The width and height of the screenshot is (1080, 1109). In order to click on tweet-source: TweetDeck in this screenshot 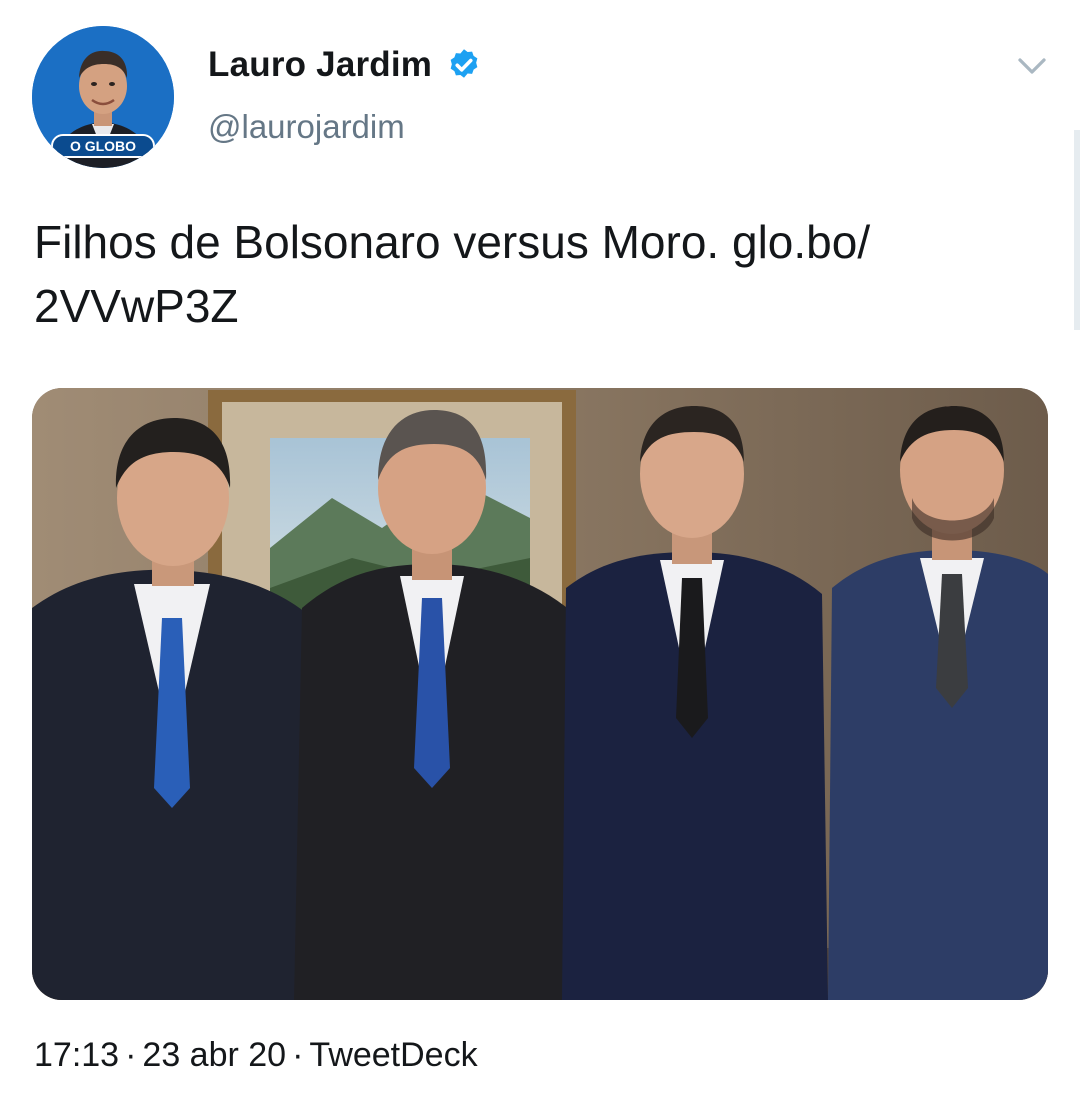, I will do `click(393, 1055)`.